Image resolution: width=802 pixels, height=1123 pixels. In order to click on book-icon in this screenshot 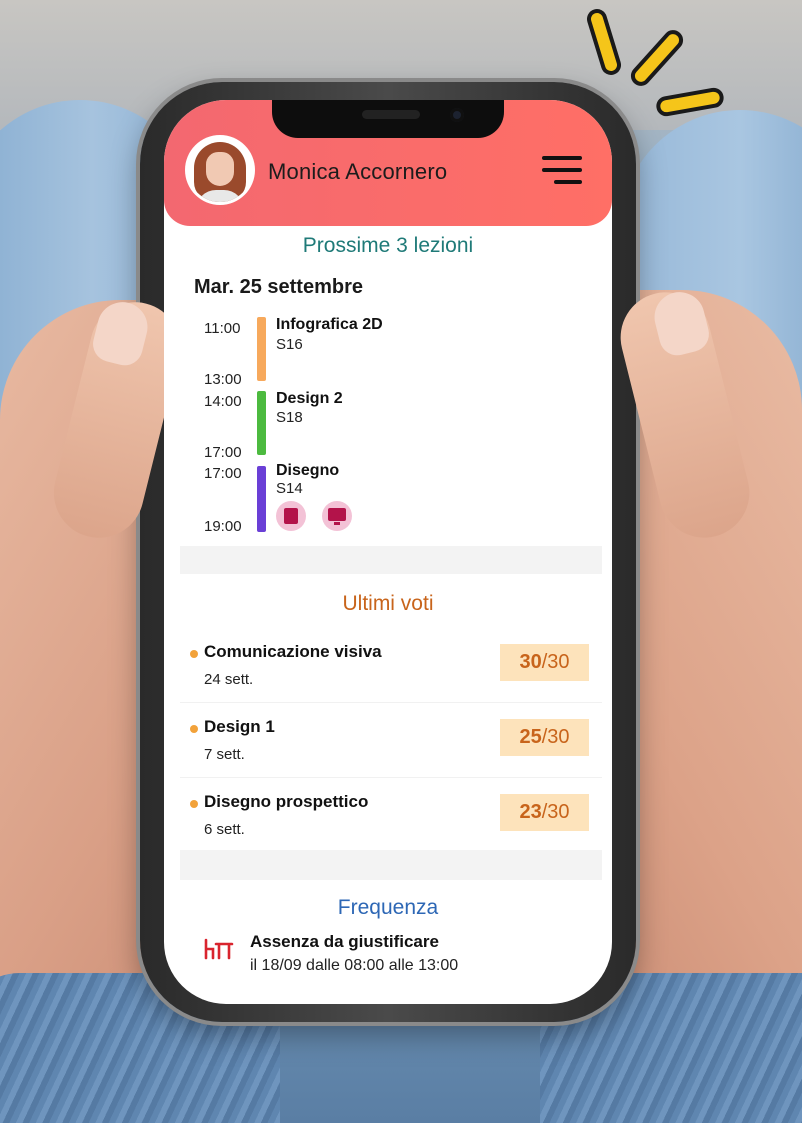, I will do `click(291, 516)`.